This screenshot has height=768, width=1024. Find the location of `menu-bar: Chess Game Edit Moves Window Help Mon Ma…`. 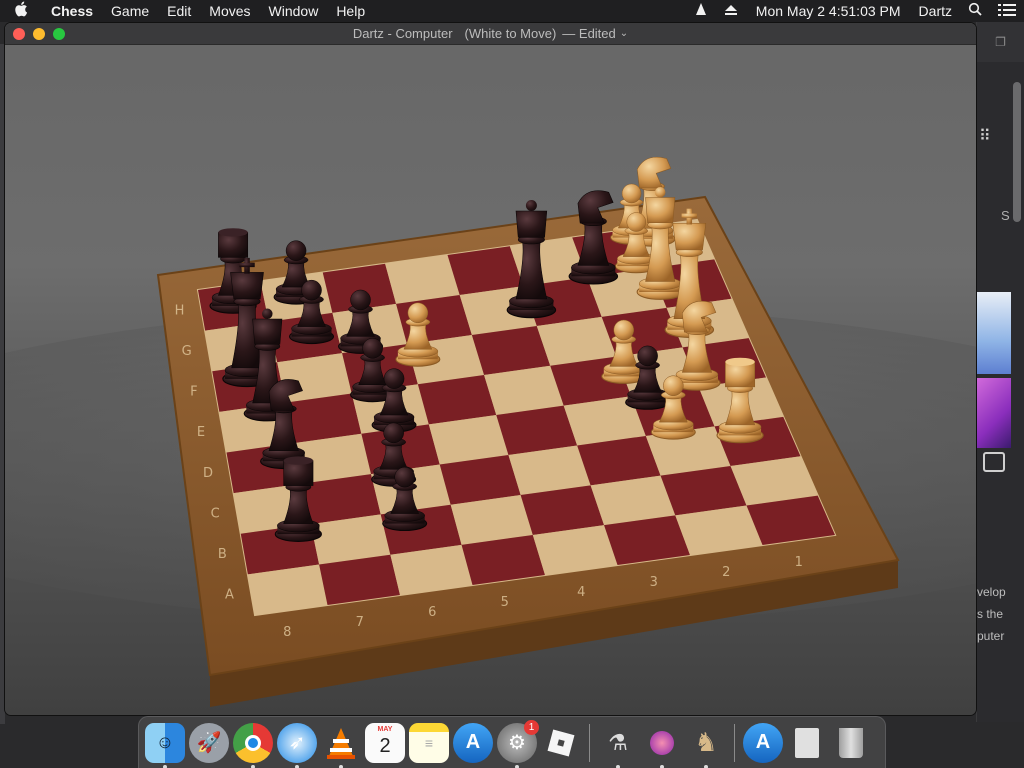

menu-bar: Chess Game Edit Moves Window Help Mon Ma… is located at coordinates (512, 11).